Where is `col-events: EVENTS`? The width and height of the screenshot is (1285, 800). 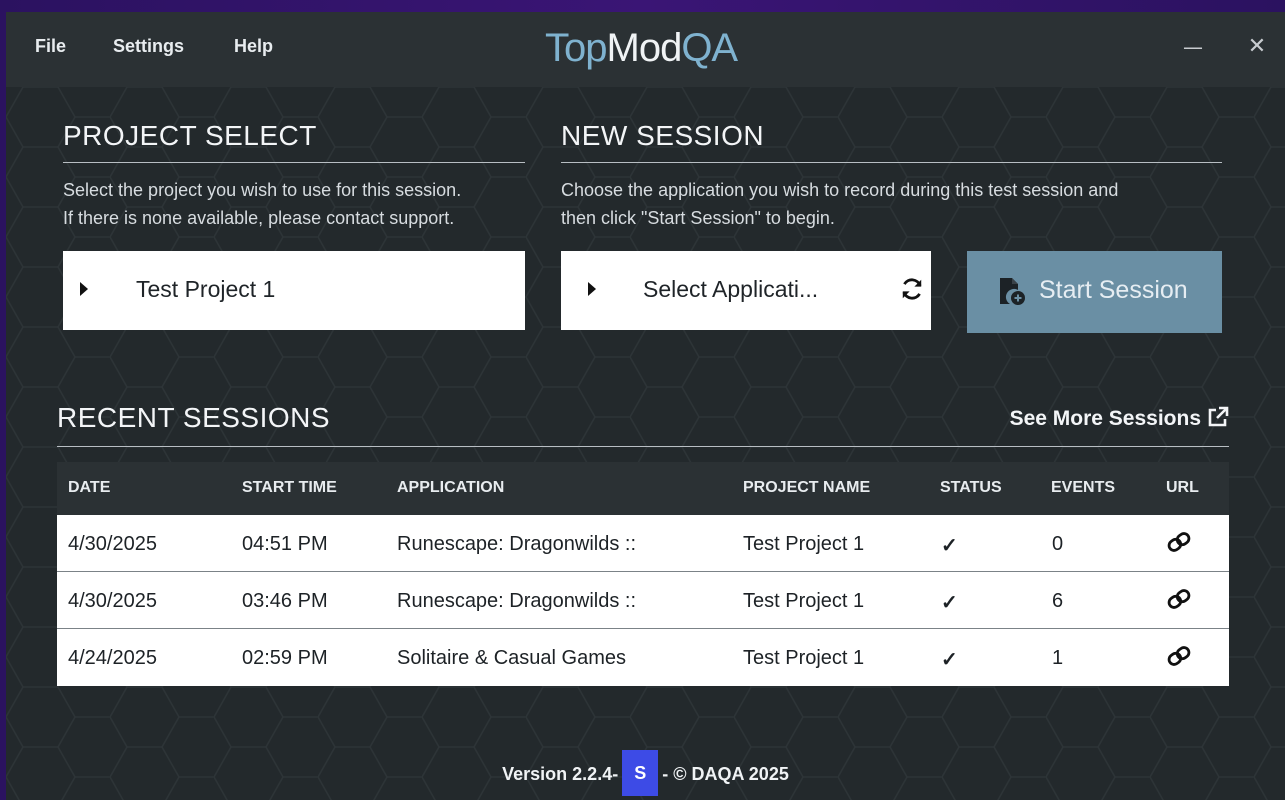 col-events: EVENTS is located at coordinates (1083, 488).